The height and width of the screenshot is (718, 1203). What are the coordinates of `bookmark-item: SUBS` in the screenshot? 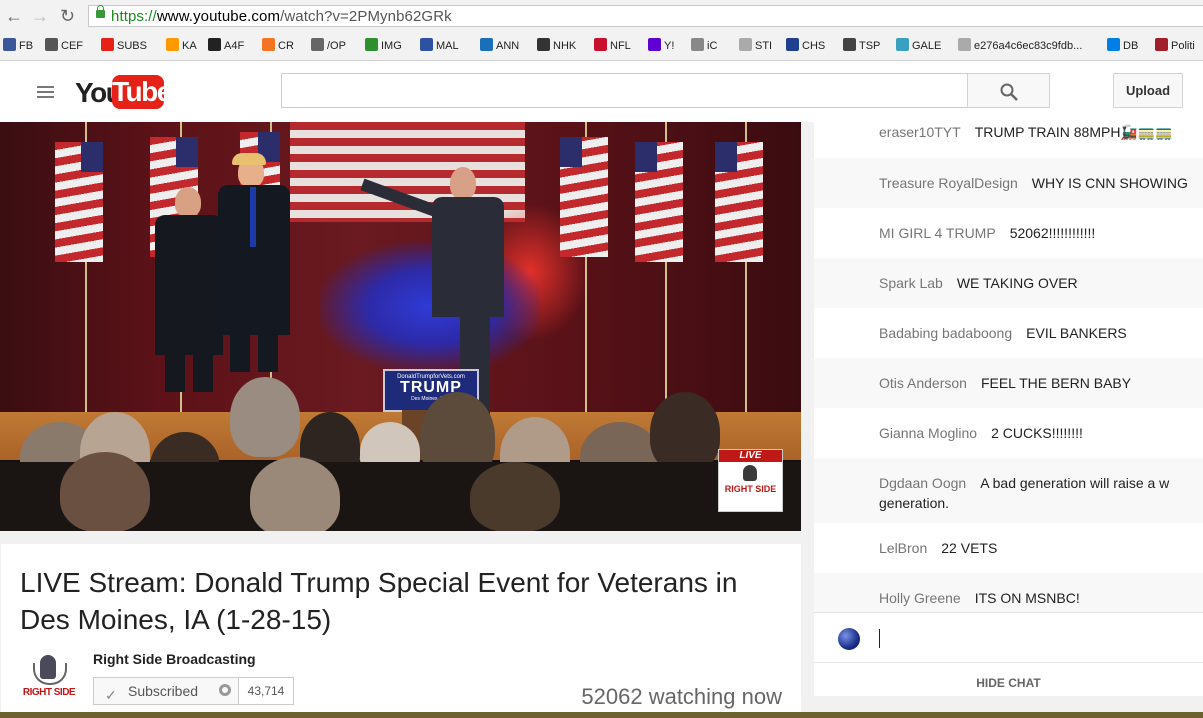 It's located at (124, 45).